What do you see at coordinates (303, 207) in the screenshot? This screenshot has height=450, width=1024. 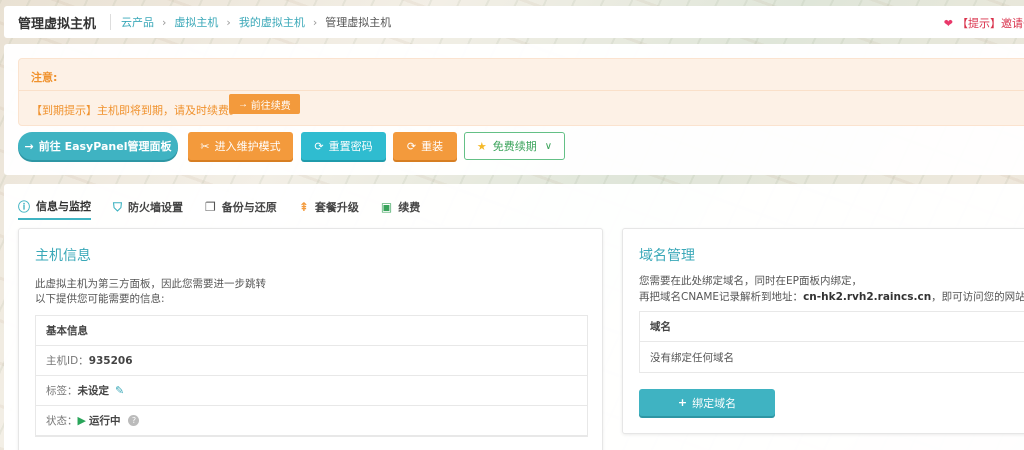 I see `double-chevron-up-icon: ⇞` at bounding box center [303, 207].